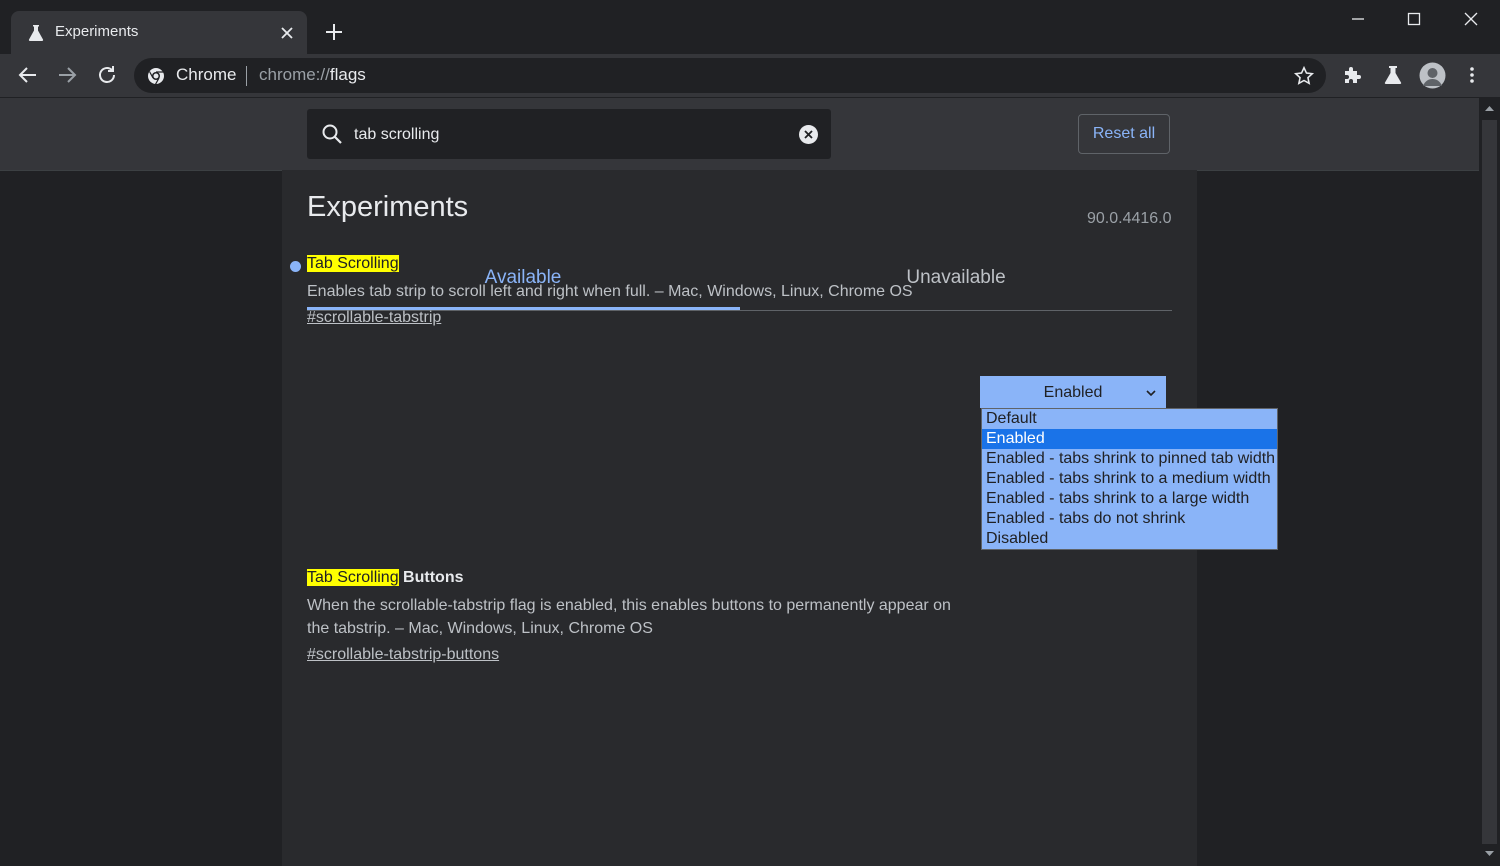 Image resolution: width=1500 pixels, height=866 pixels. I want to click on search-input, so click(569, 135).